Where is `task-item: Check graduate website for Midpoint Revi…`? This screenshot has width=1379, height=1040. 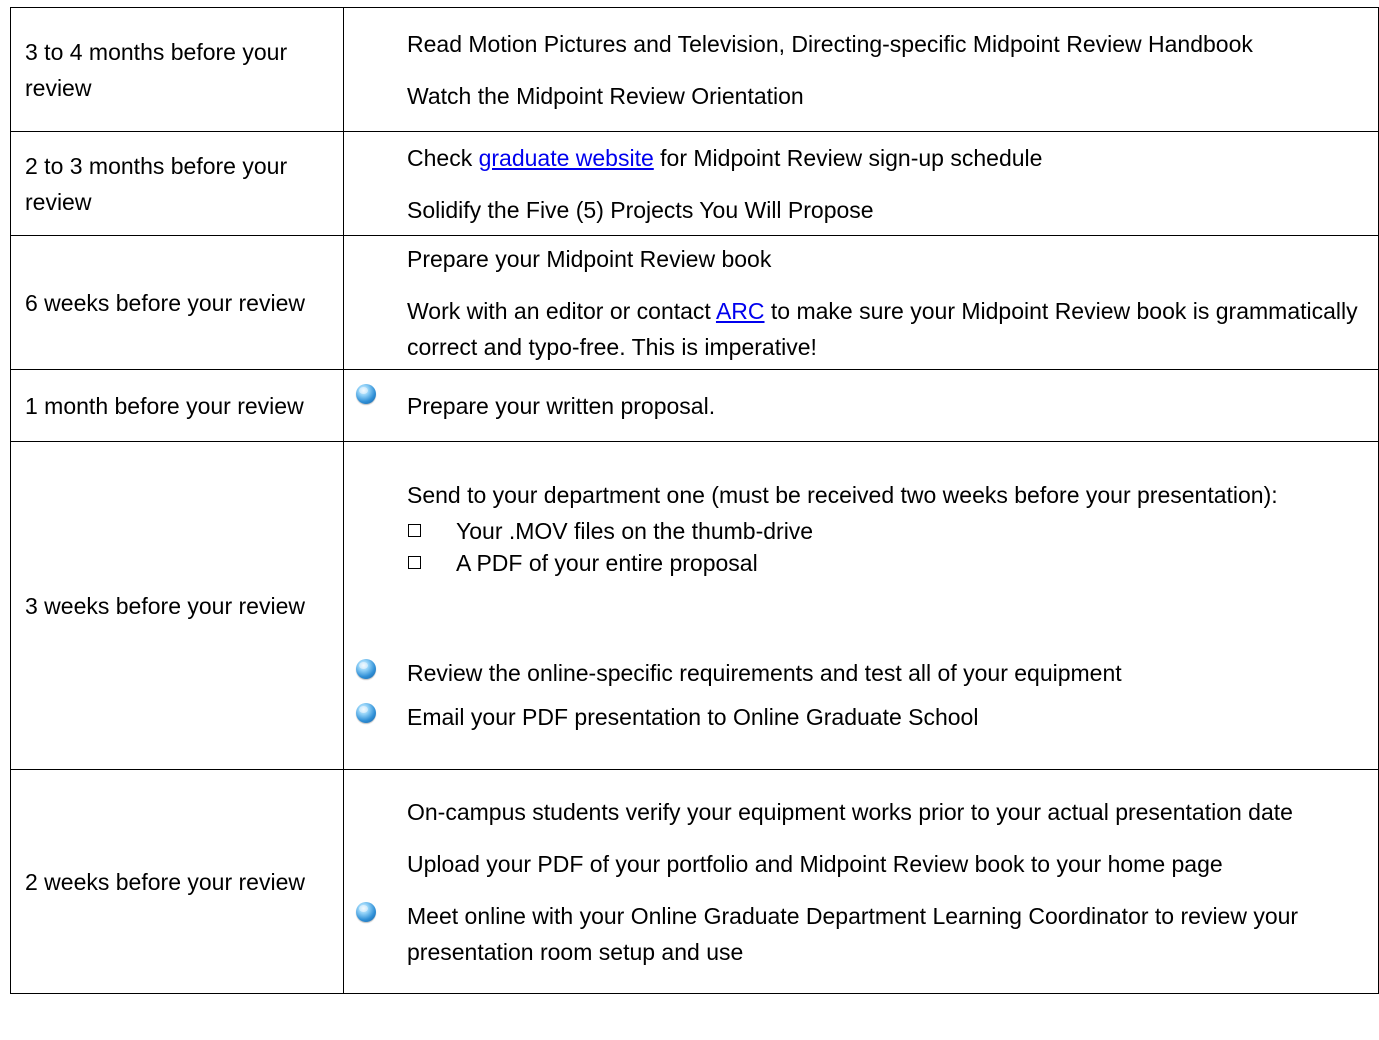 task-item: Check graduate website for Midpoint Revi… is located at coordinates (857, 158).